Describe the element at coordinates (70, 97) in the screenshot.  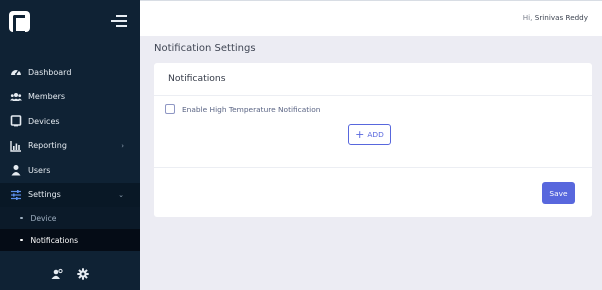
I see `sidebar-item-members: Members` at that location.